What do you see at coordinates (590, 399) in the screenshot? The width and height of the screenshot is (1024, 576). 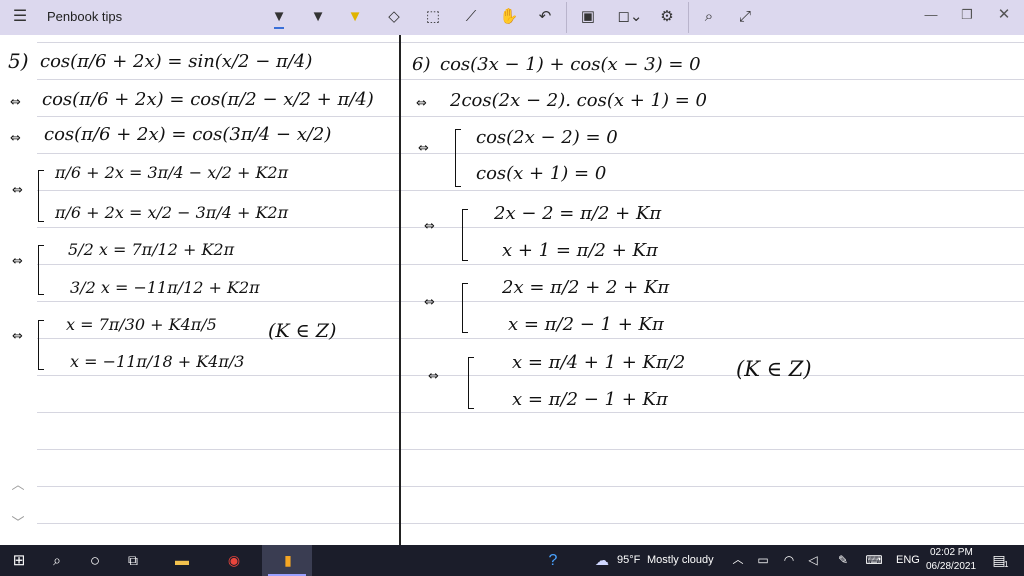 I see `handwritten-line: x = π/2 − 1 + Kπ` at bounding box center [590, 399].